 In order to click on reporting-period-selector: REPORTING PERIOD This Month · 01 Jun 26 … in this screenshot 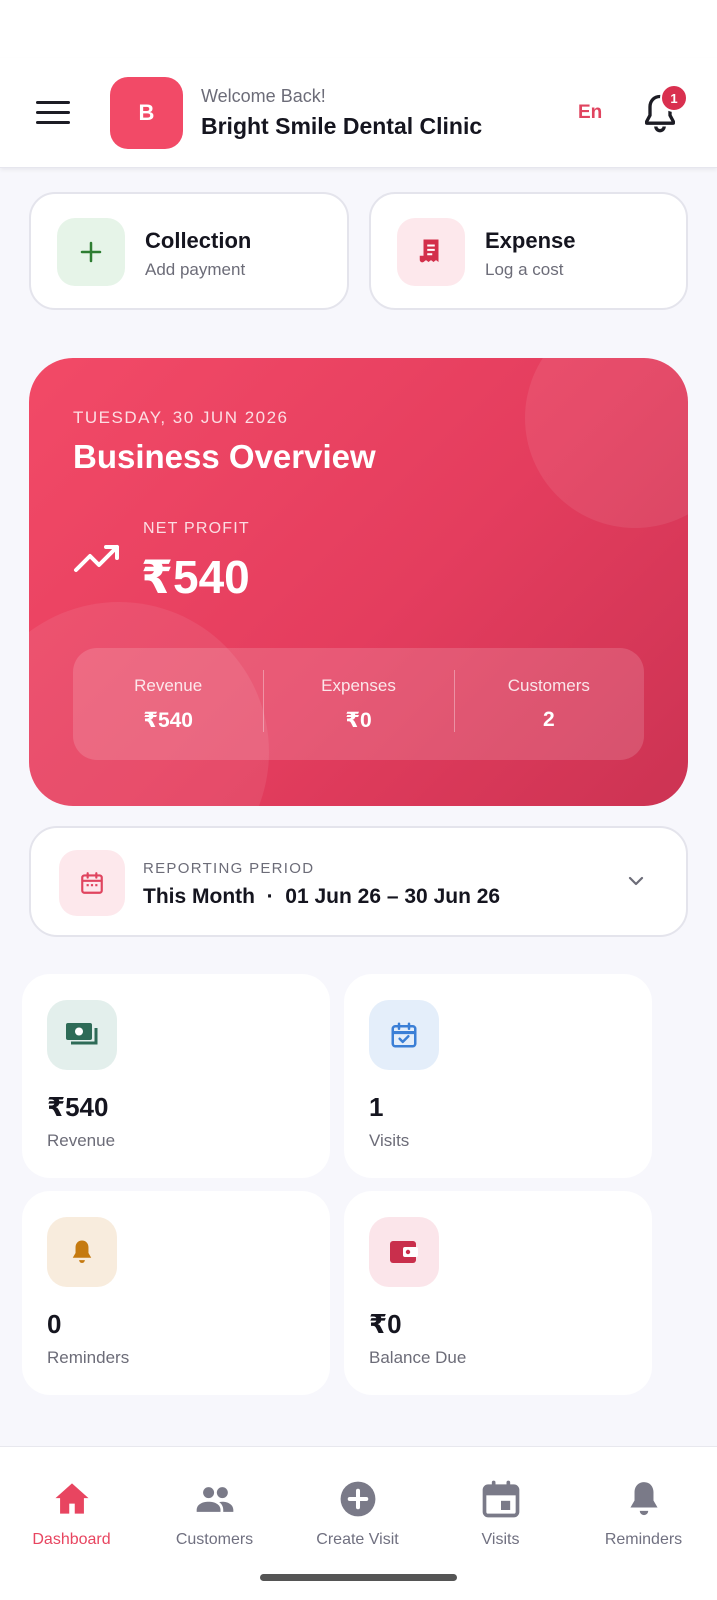, I will do `click(358, 881)`.